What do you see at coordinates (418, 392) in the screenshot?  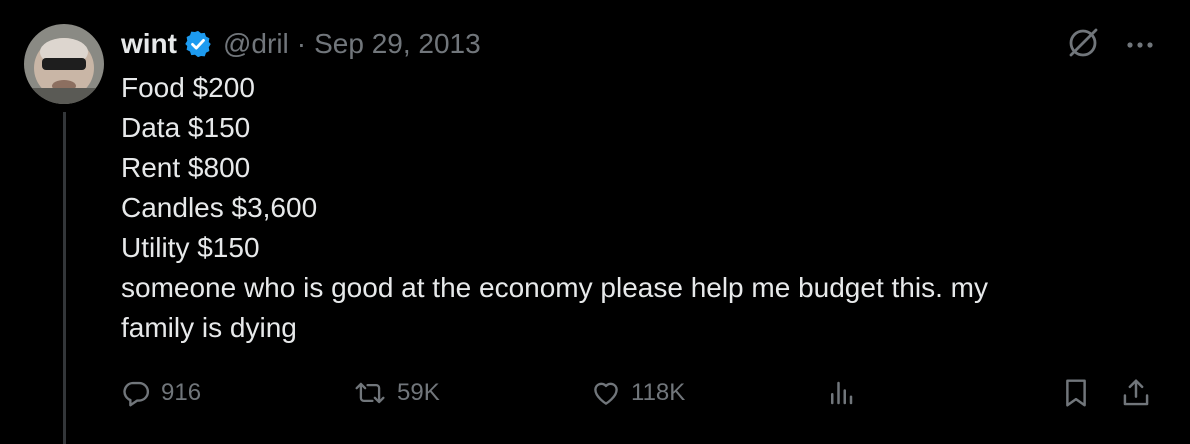 I see `retweet-count: 59K` at bounding box center [418, 392].